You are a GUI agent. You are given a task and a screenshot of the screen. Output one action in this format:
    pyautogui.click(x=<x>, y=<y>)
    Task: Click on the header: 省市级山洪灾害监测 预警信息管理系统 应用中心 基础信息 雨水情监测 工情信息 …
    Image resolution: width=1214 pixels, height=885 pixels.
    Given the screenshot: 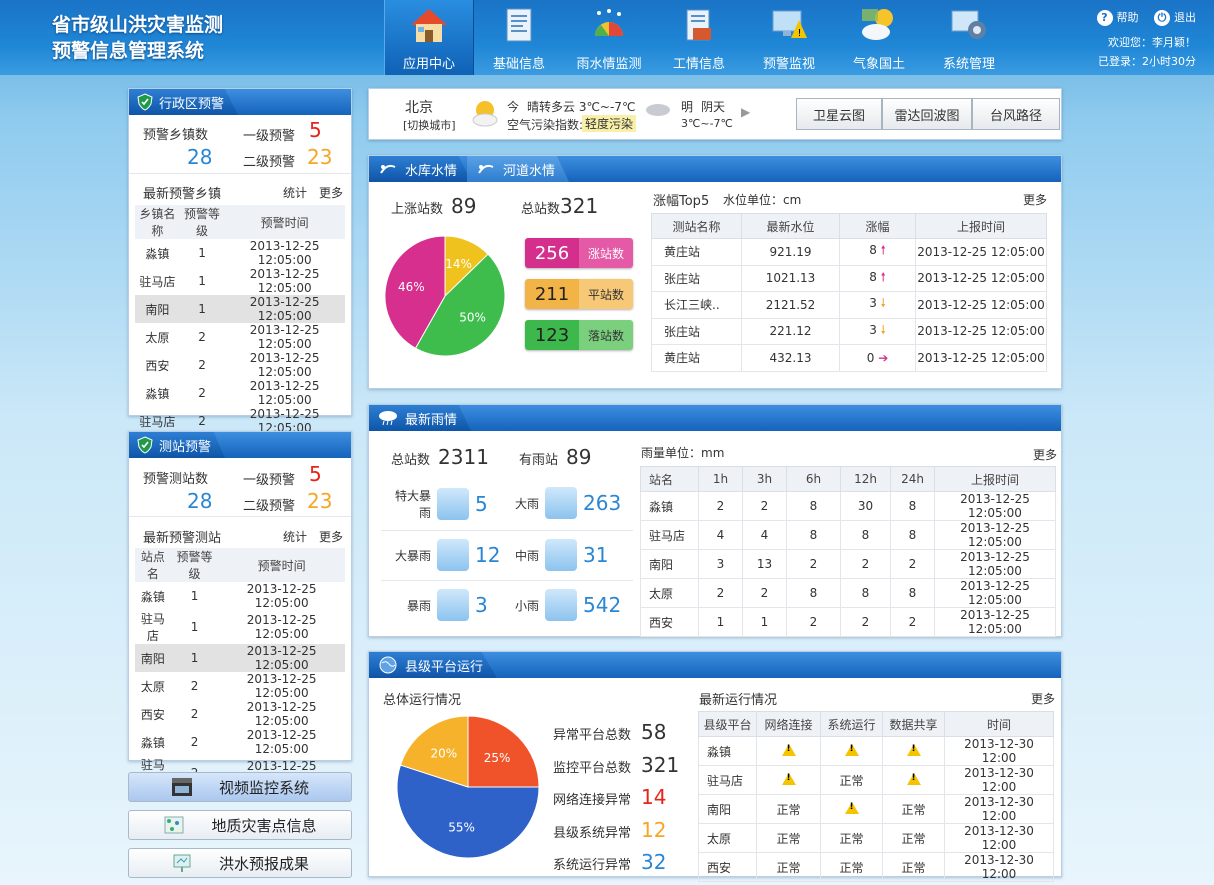 What is the action you would take?
    pyautogui.click(x=607, y=37)
    